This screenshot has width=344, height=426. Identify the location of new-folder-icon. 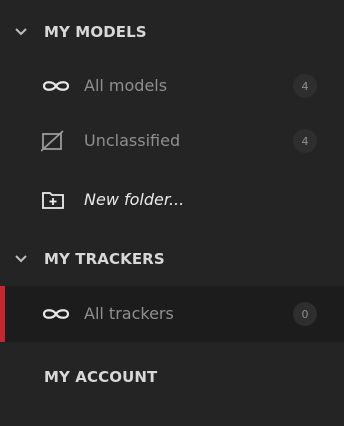
(57, 200).